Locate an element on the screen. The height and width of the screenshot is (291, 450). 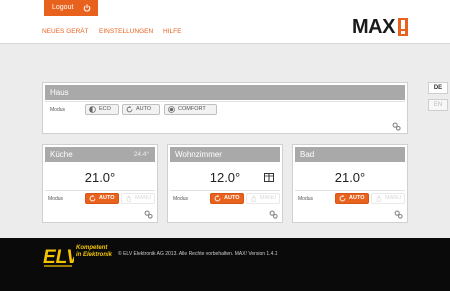
auto-mode-button: AUTO is located at coordinates (141, 109).